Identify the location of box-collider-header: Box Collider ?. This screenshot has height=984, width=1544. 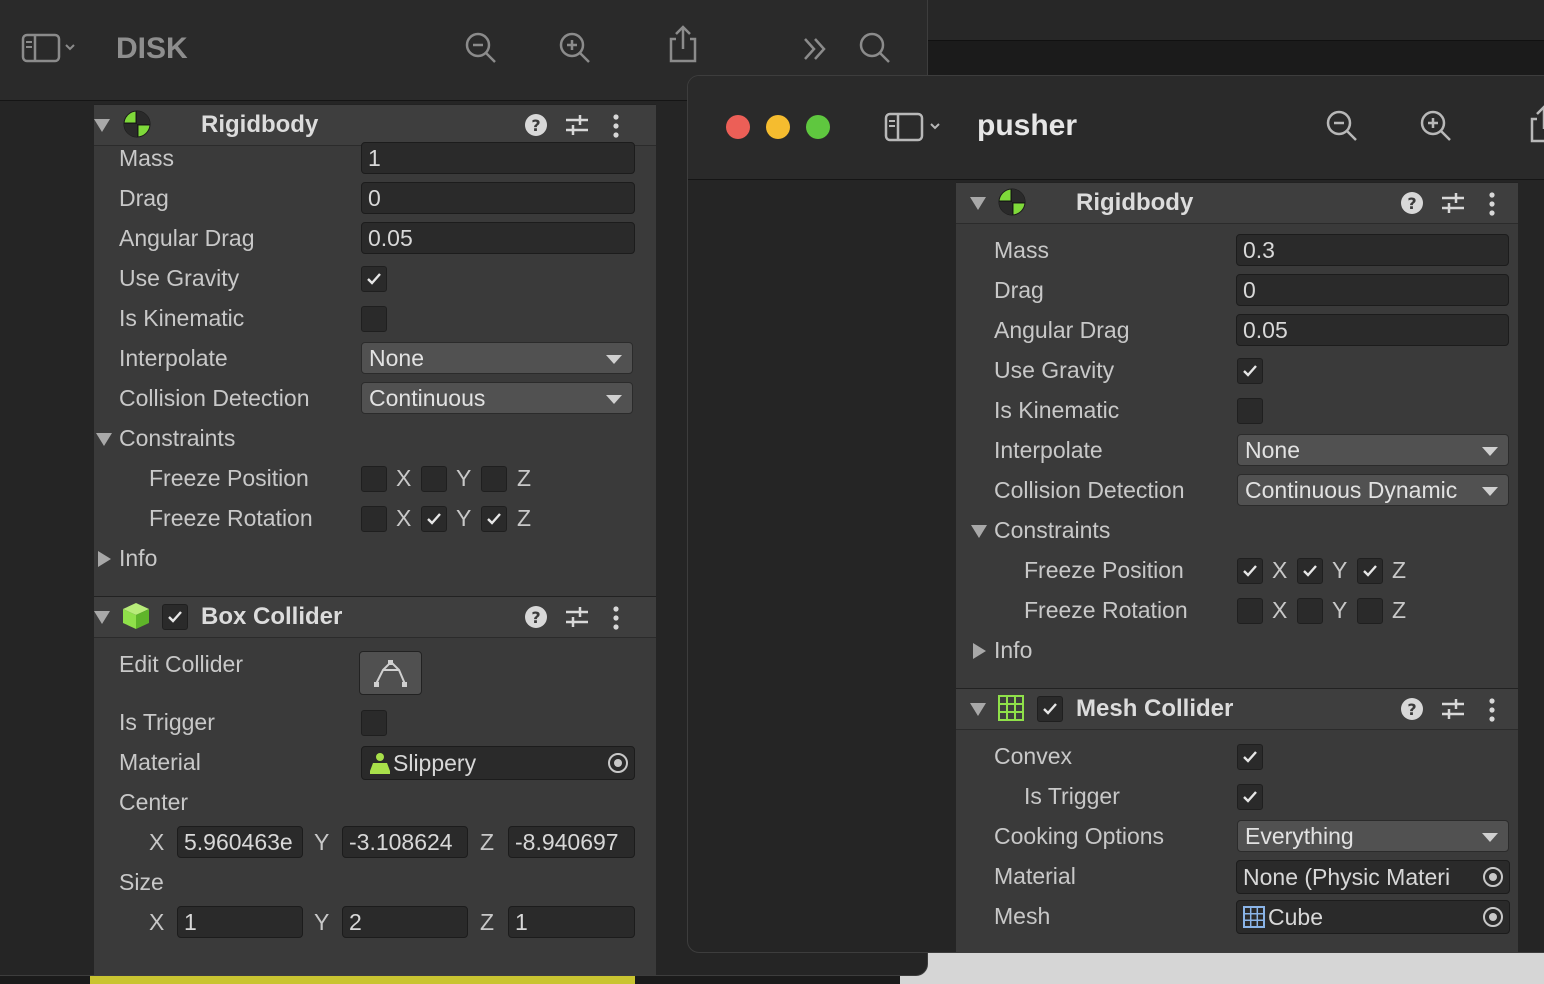
(375, 617).